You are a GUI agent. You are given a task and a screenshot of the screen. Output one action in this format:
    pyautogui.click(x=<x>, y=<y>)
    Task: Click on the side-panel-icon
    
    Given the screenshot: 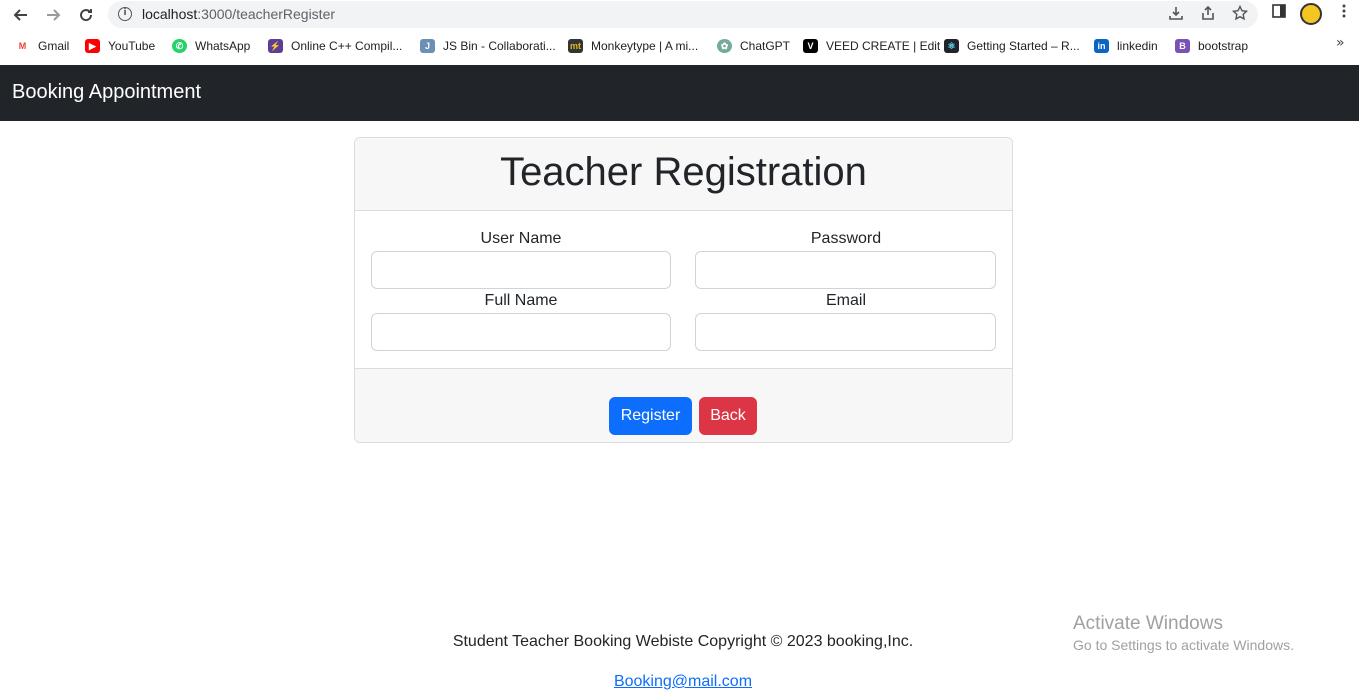 What is the action you would take?
    pyautogui.click(x=1279, y=14)
    